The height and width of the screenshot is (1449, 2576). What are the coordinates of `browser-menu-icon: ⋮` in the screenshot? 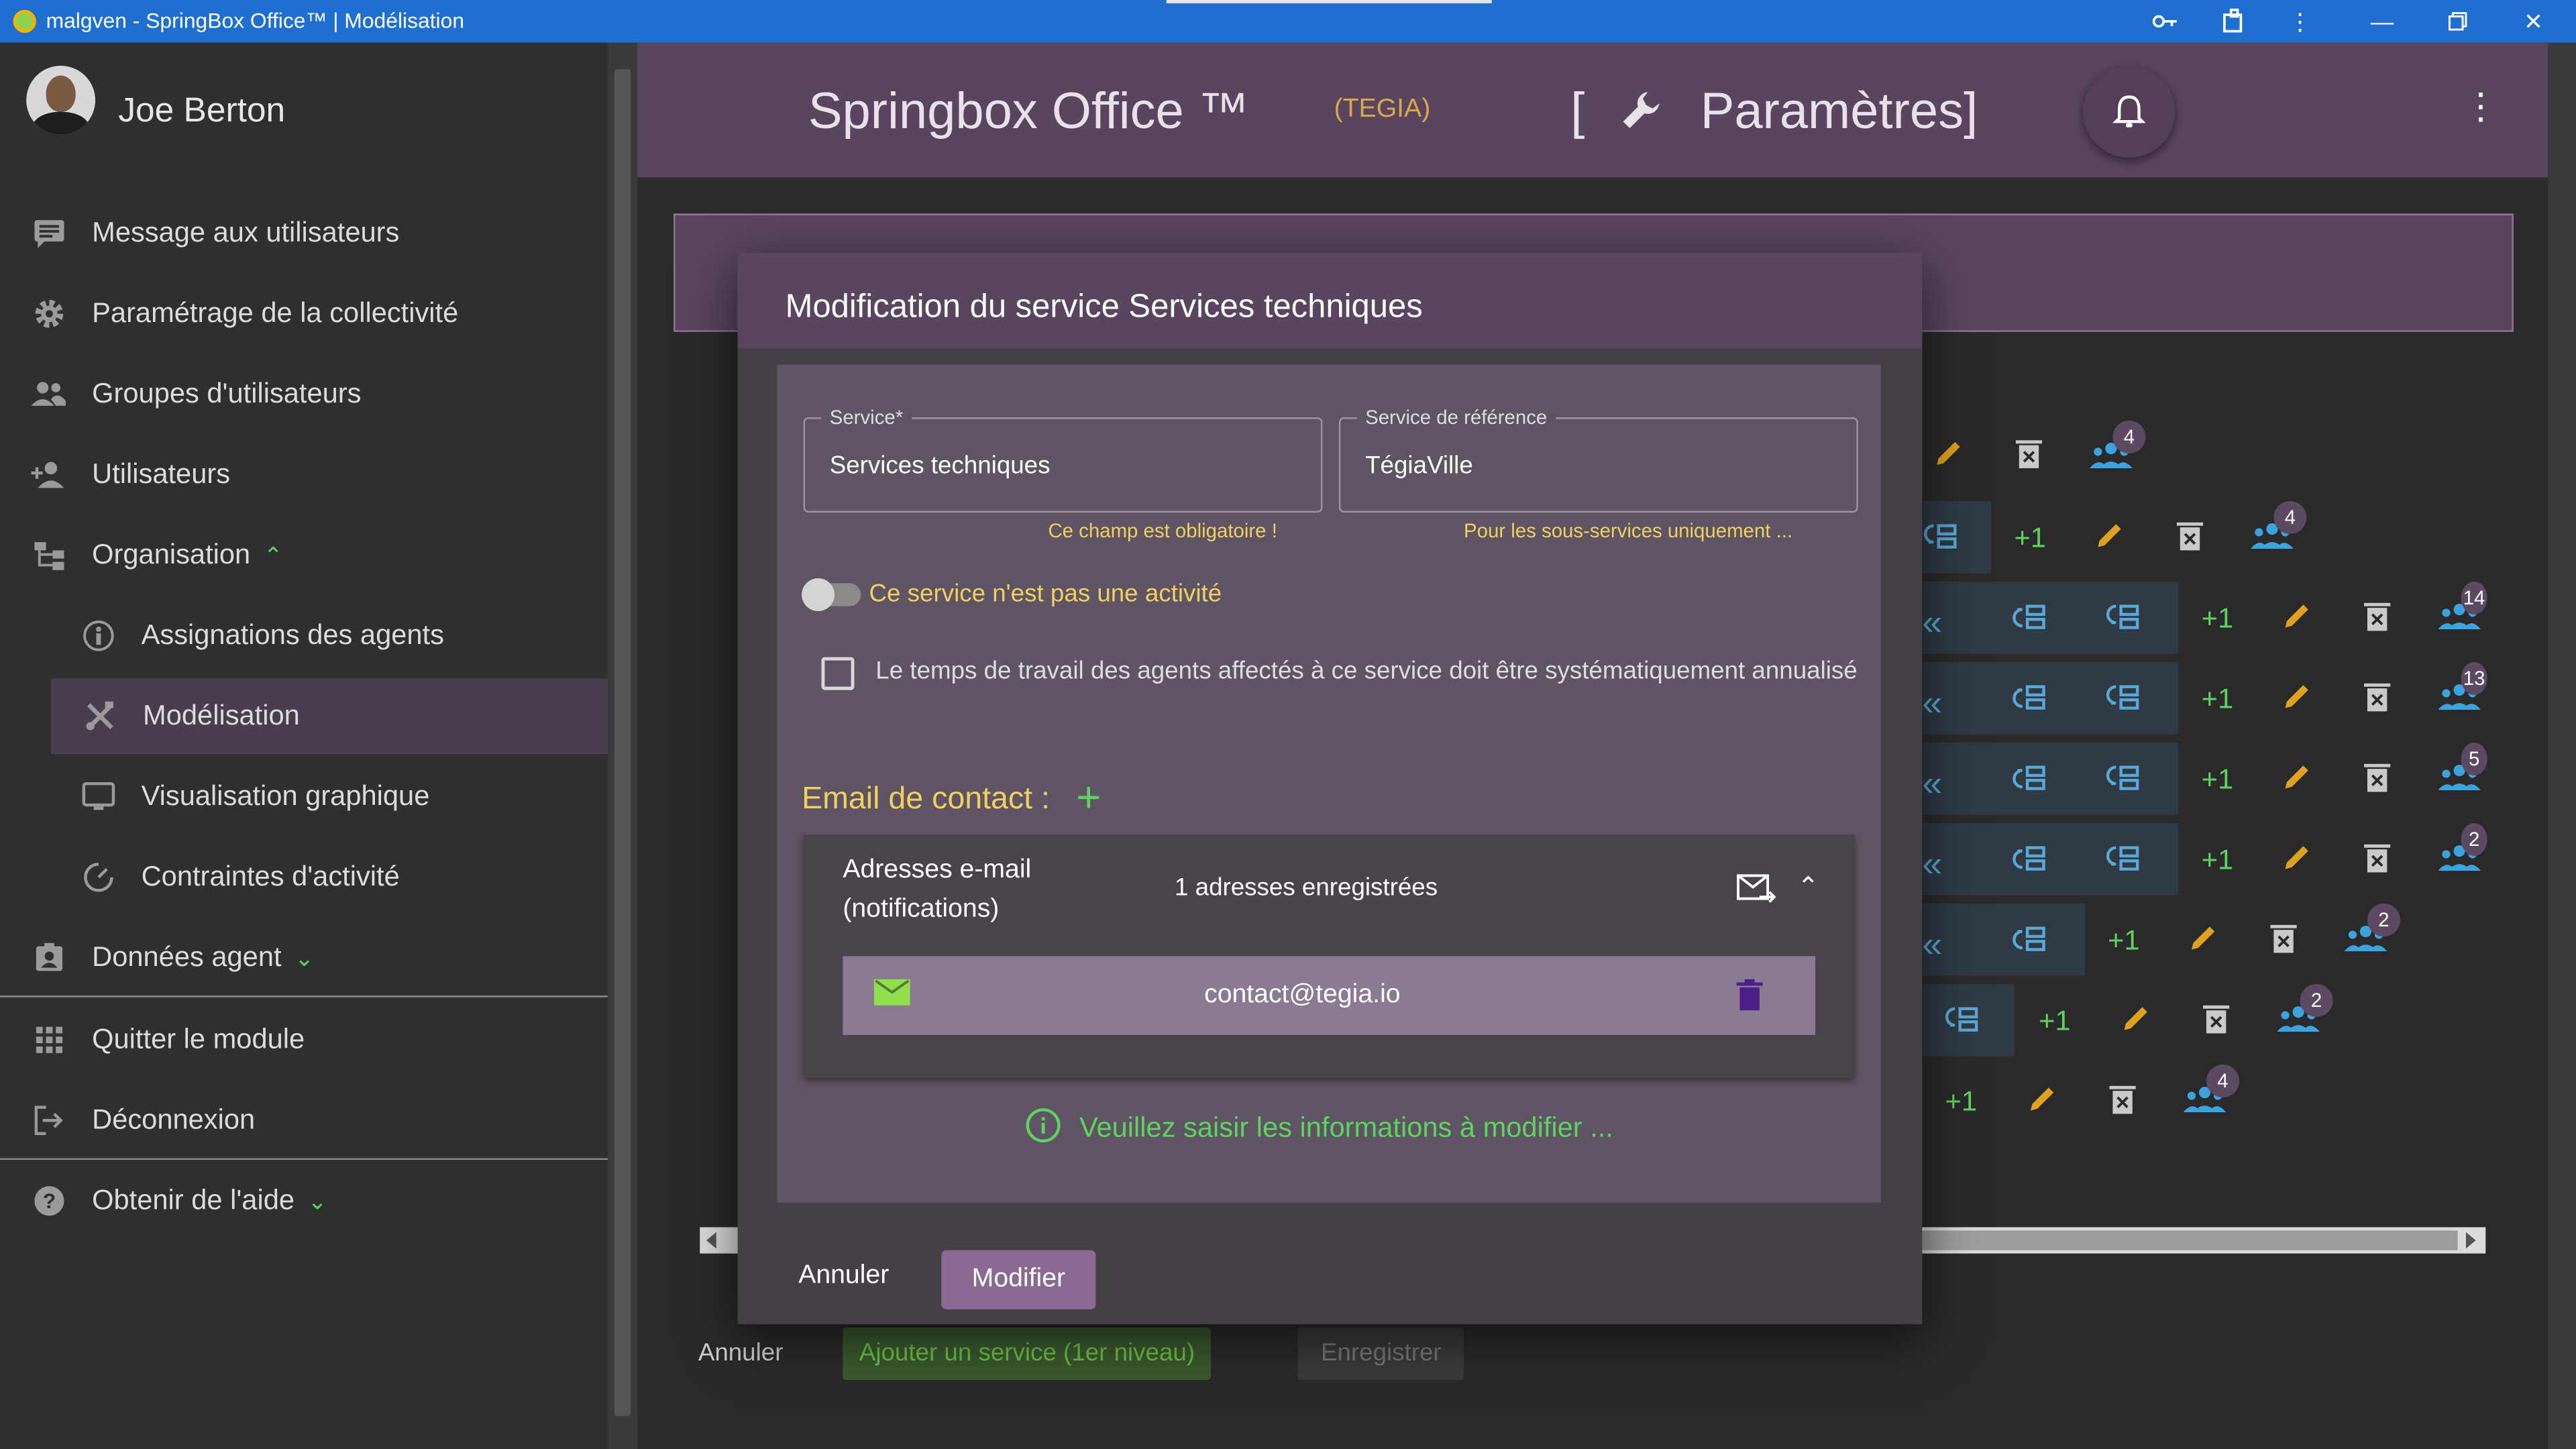 It's located at (2300, 21).